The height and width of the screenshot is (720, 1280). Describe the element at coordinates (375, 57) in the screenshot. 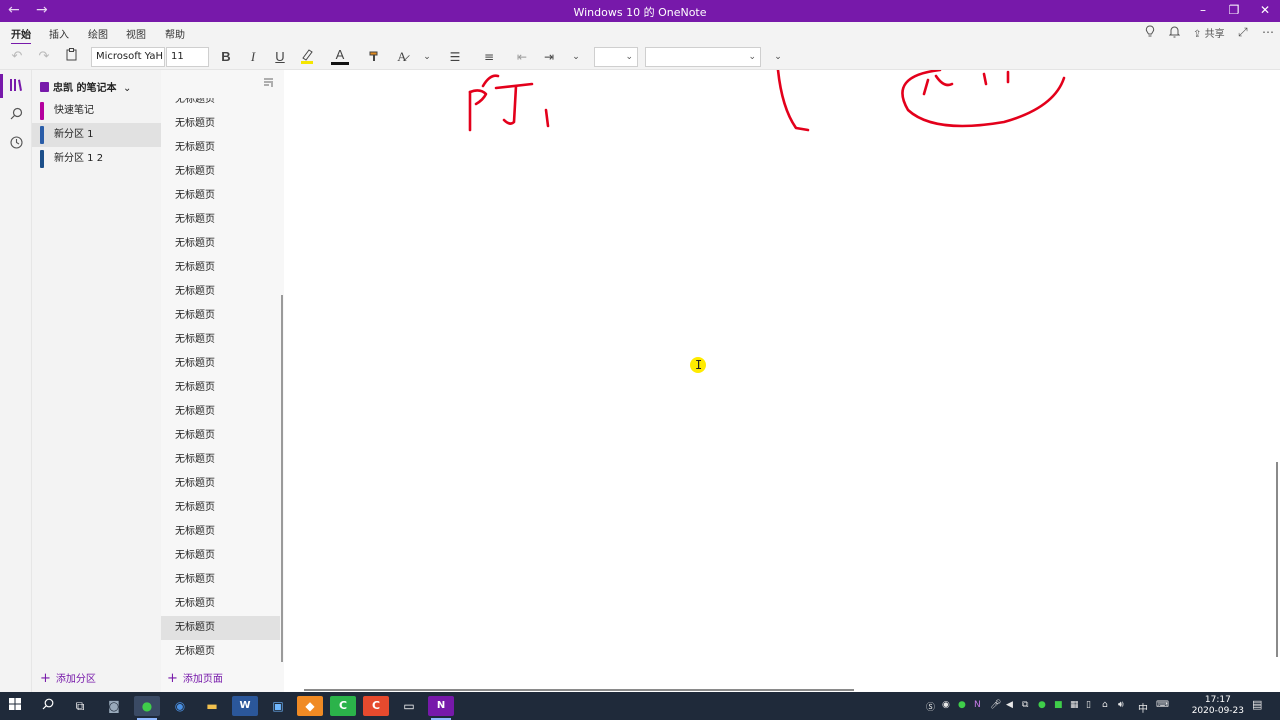

I see `format-painter-icon` at that location.